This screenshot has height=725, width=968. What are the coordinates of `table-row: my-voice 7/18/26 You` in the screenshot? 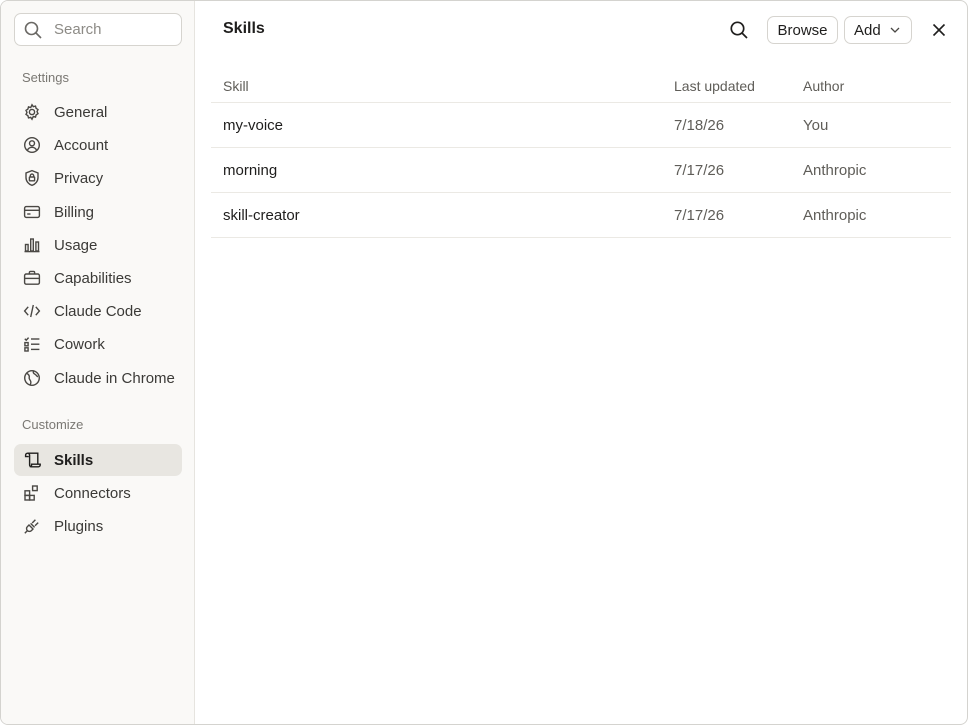 It's located at (581, 125).